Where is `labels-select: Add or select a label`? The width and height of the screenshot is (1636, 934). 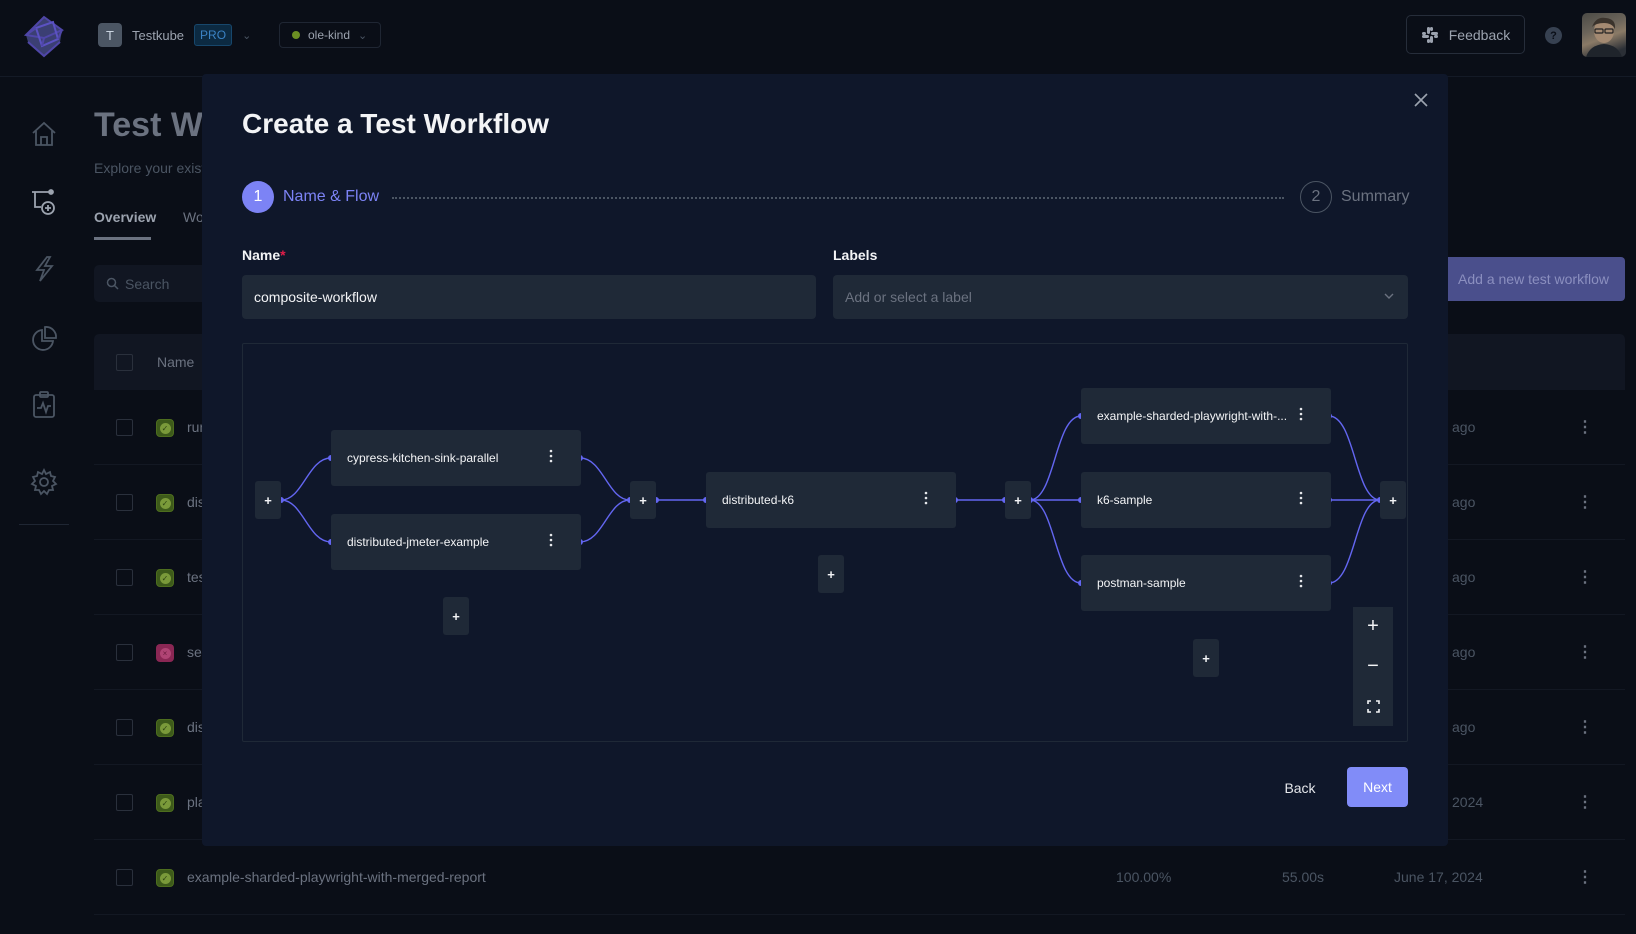 labels-select: Add or select a label is located at coordinates (1120, 297).